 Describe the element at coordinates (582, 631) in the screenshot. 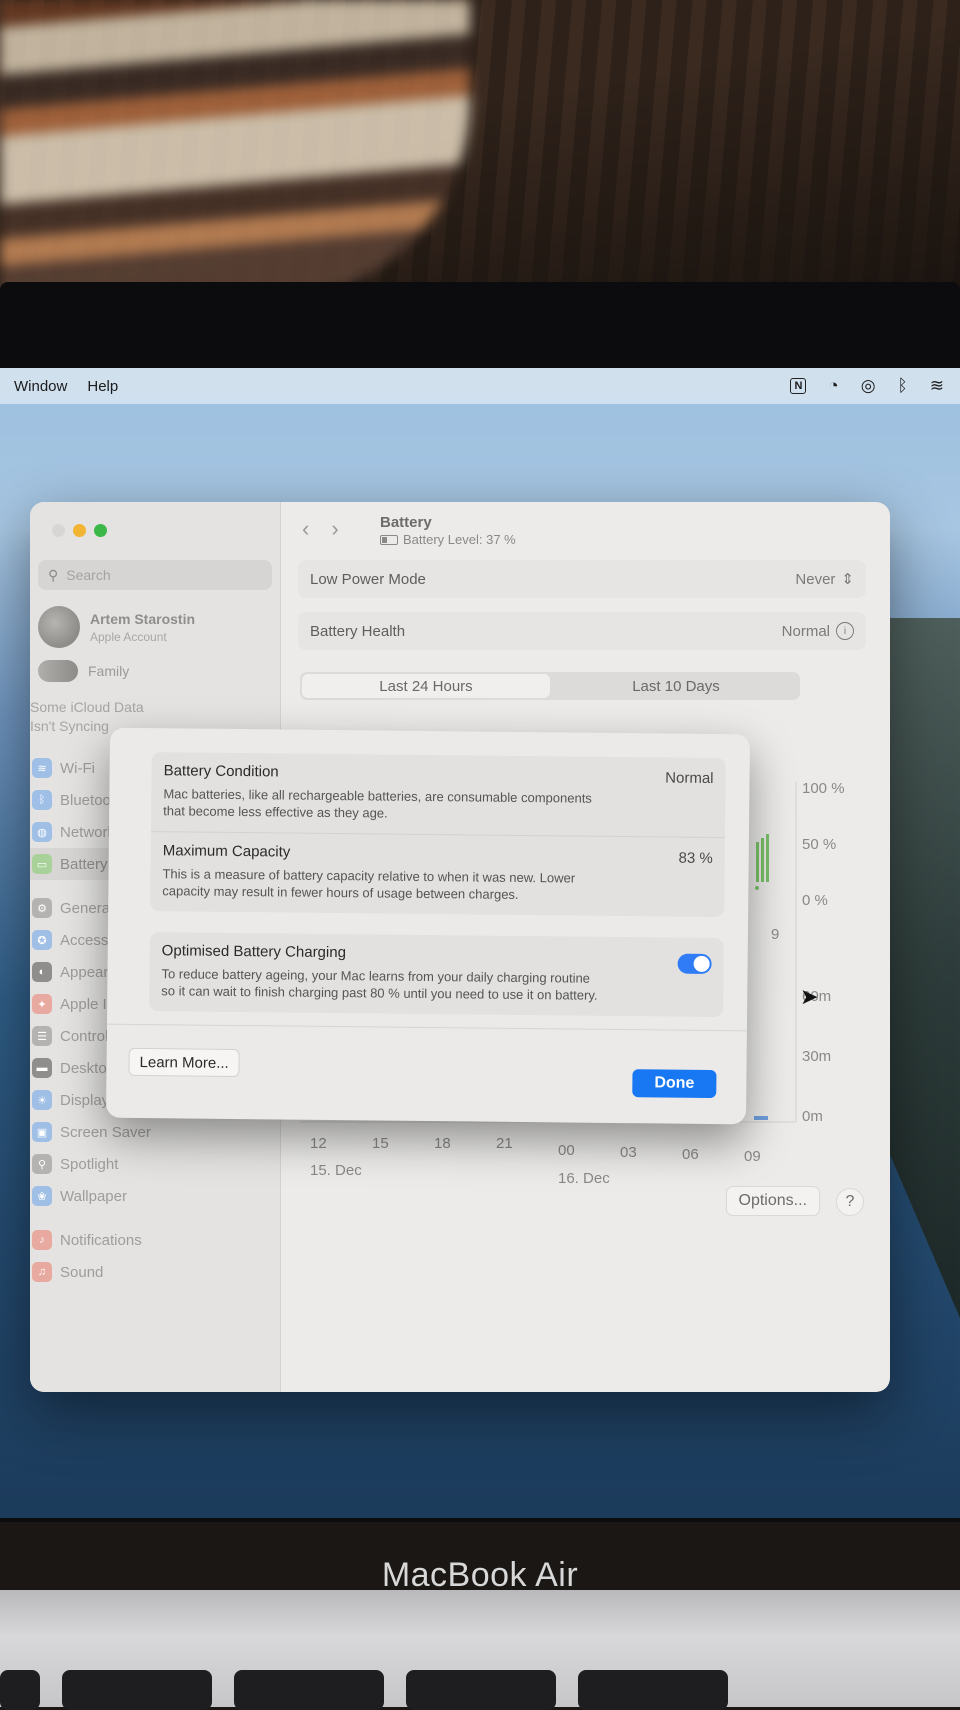

I see `battery-health-row: Battery Health Normal i` at that location.